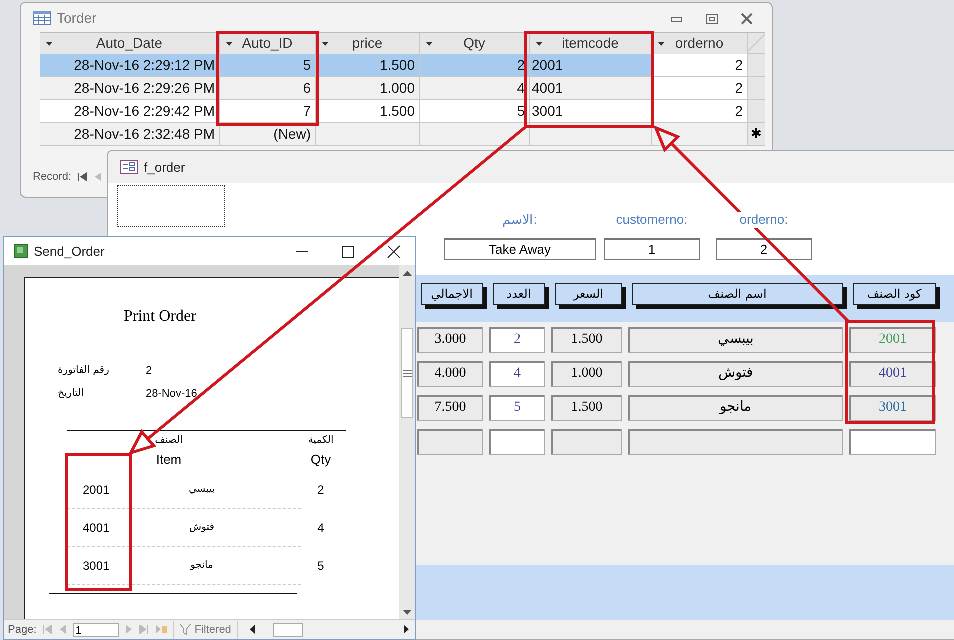  Describe the element at coordinates (348, 252) in the screenshot. I see `maximize-icon` at that location.